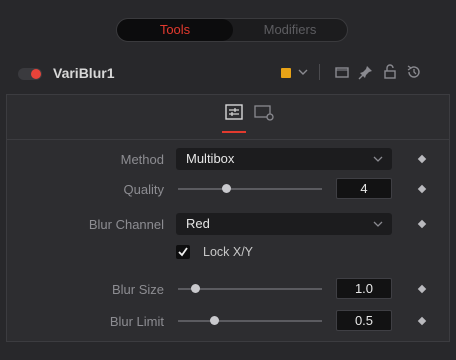  I want to click on lock-xy-label: Lock X/Y, so click(228, 252).